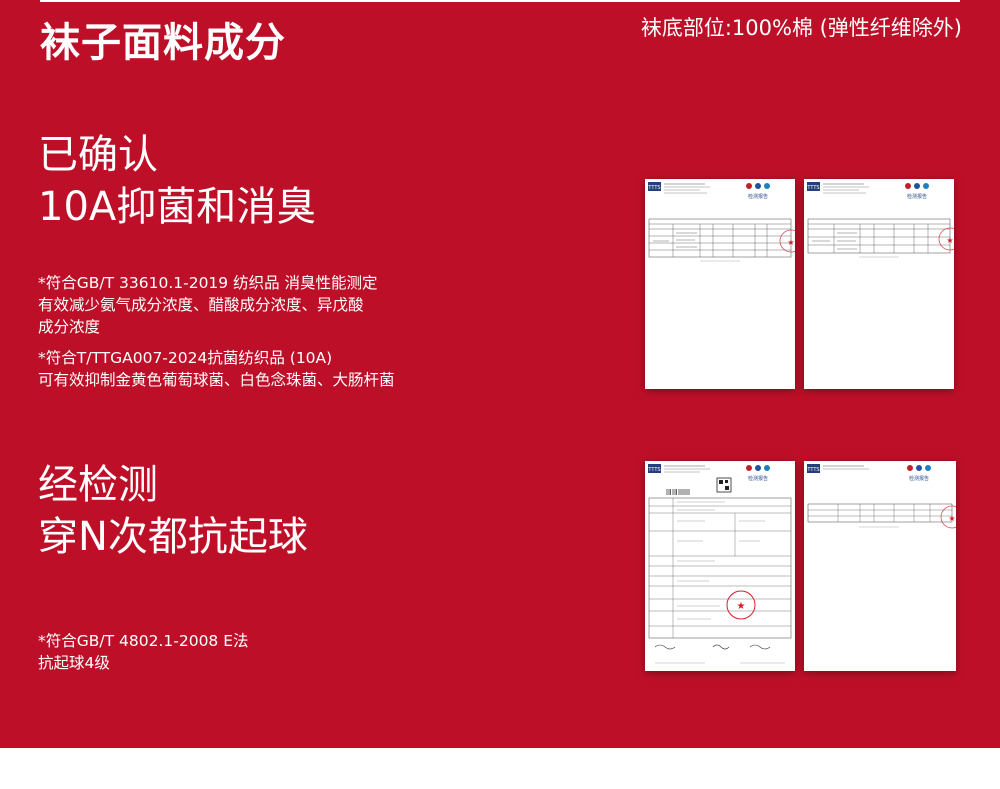 The height and width of the screenshot is (789, 1000). Describe the element at coordinates (500, 1) in the screenshot. I see `top-divider` at that location.